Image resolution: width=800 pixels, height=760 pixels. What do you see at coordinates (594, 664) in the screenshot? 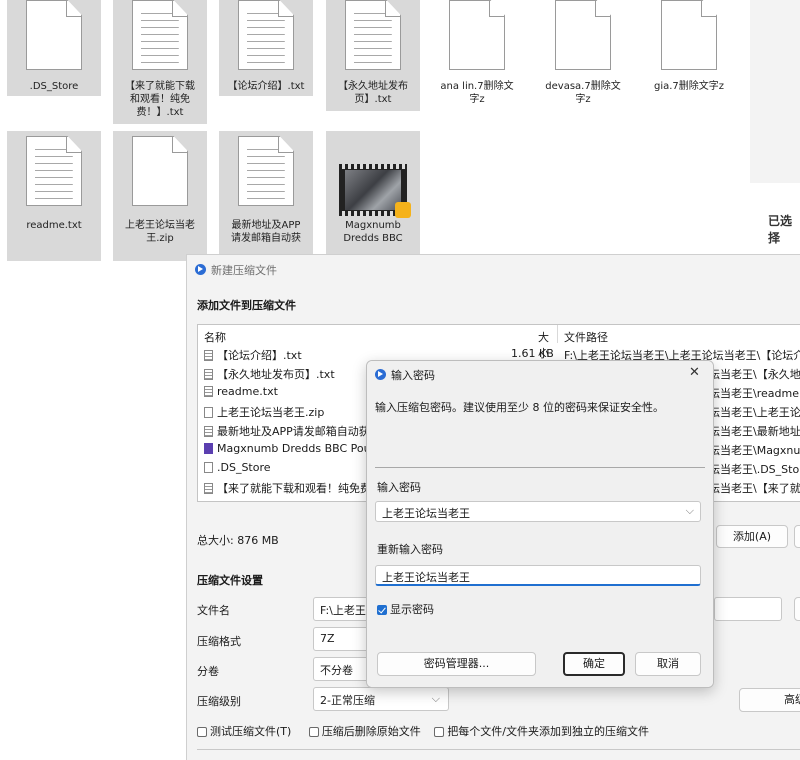
I see `ok-button: 确定` at bounding box center [594, 664].